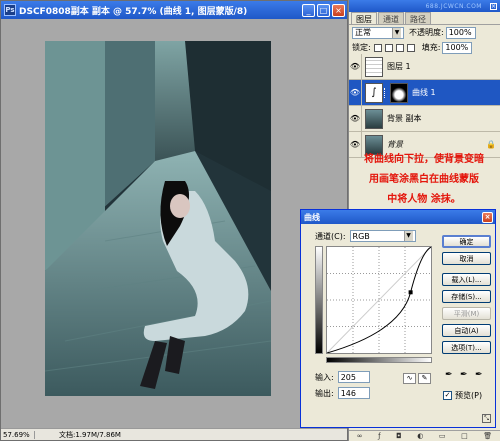 The height and width of the screenshot is (441, 500). Describe the element at coordinates (90, 434) in the screenshot. I see `document-size-info: 文档:1.97M/7.86M` at that location.